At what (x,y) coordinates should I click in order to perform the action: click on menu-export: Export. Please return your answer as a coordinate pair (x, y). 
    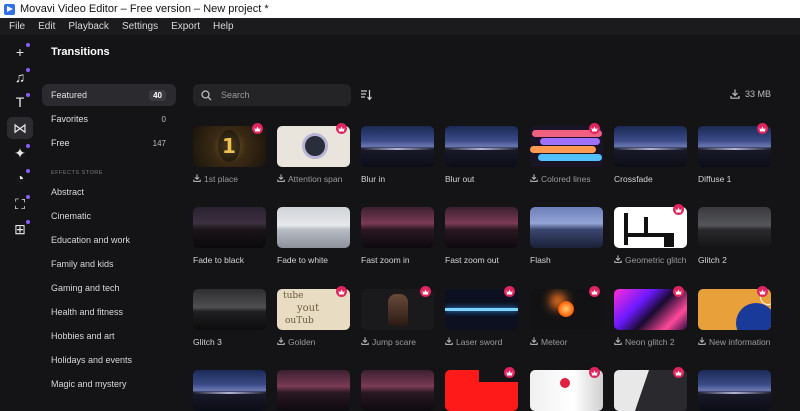
    Looking at the image, I should click on (185, 26).